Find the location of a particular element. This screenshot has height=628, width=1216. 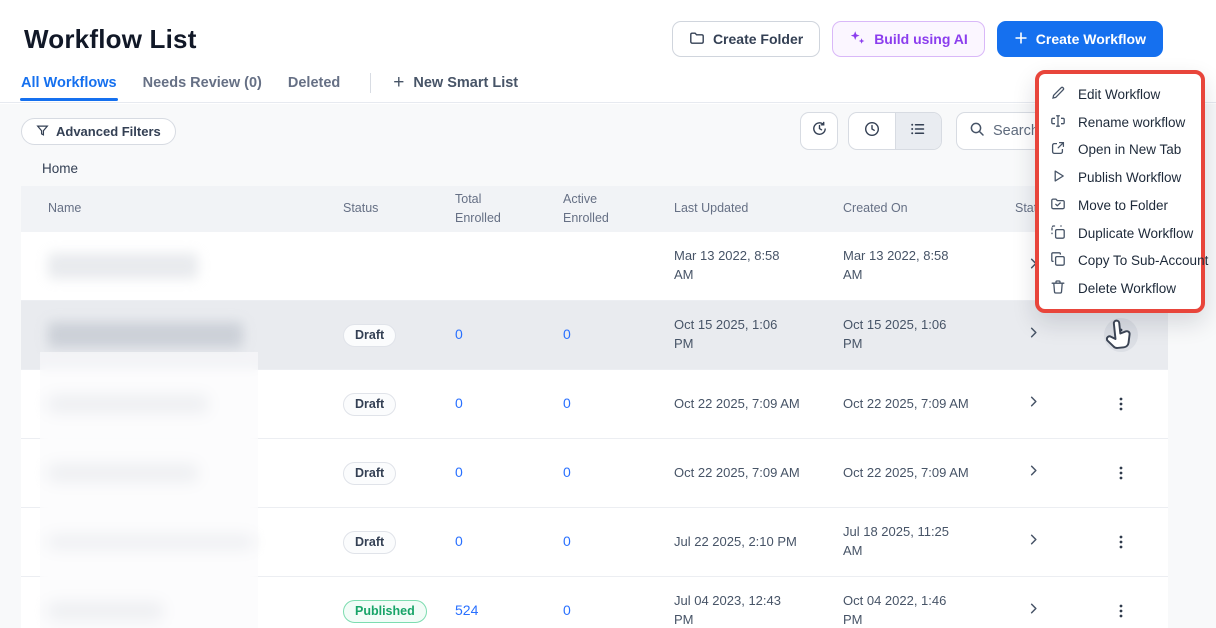

sparkles-icon is located at coordinates (857, 39).